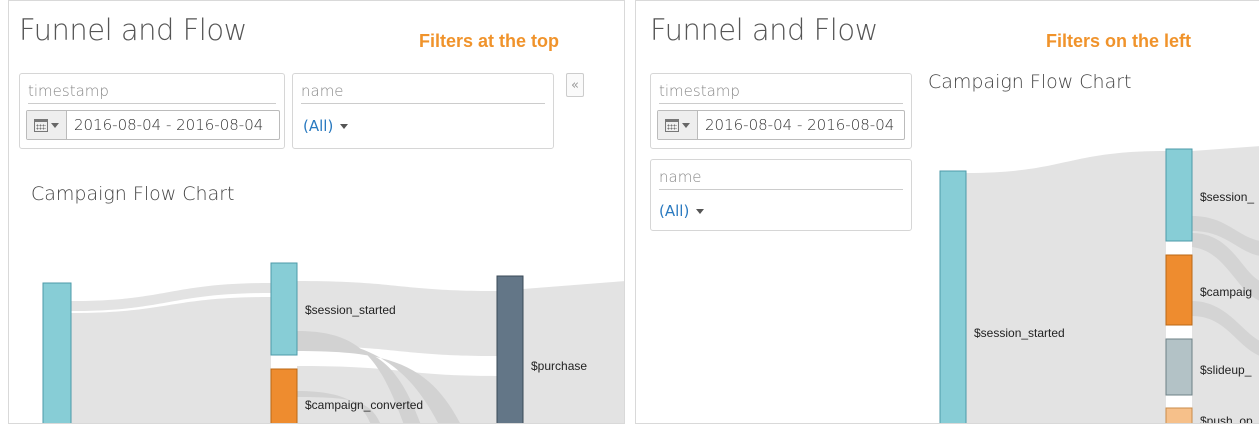 Image resolution: width=1259 pixels, height=424 pixels. What do you see at coordinates (57, 353) in the screenshot?
I see `node-source` at bounding box center [57, 353].